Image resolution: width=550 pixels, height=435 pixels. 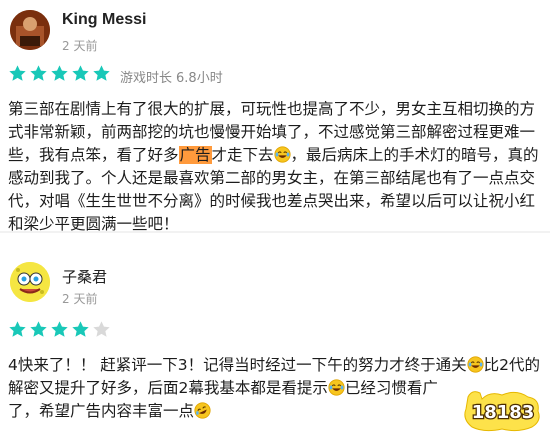 I want to click on review-text-part: 4快来了！！ 赶紧评一下3！记得当时经过一下午的努力才终于通关, so click(x=237, y=365).